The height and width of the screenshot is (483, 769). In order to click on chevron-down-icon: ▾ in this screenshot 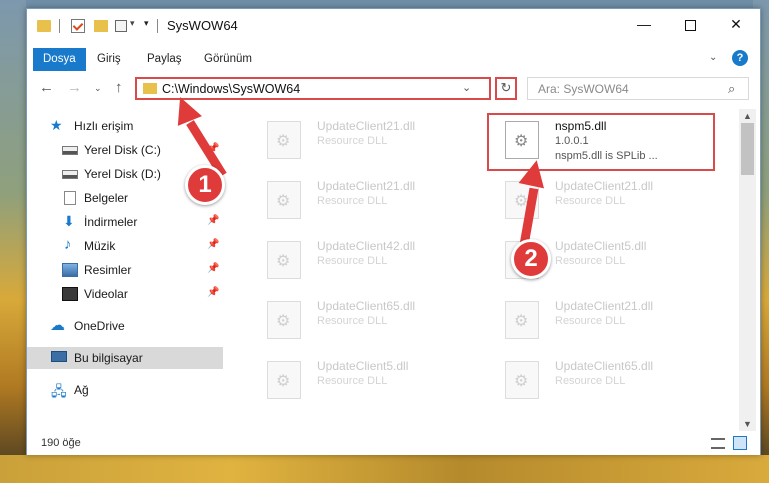, I will do `click(132, 26)`.